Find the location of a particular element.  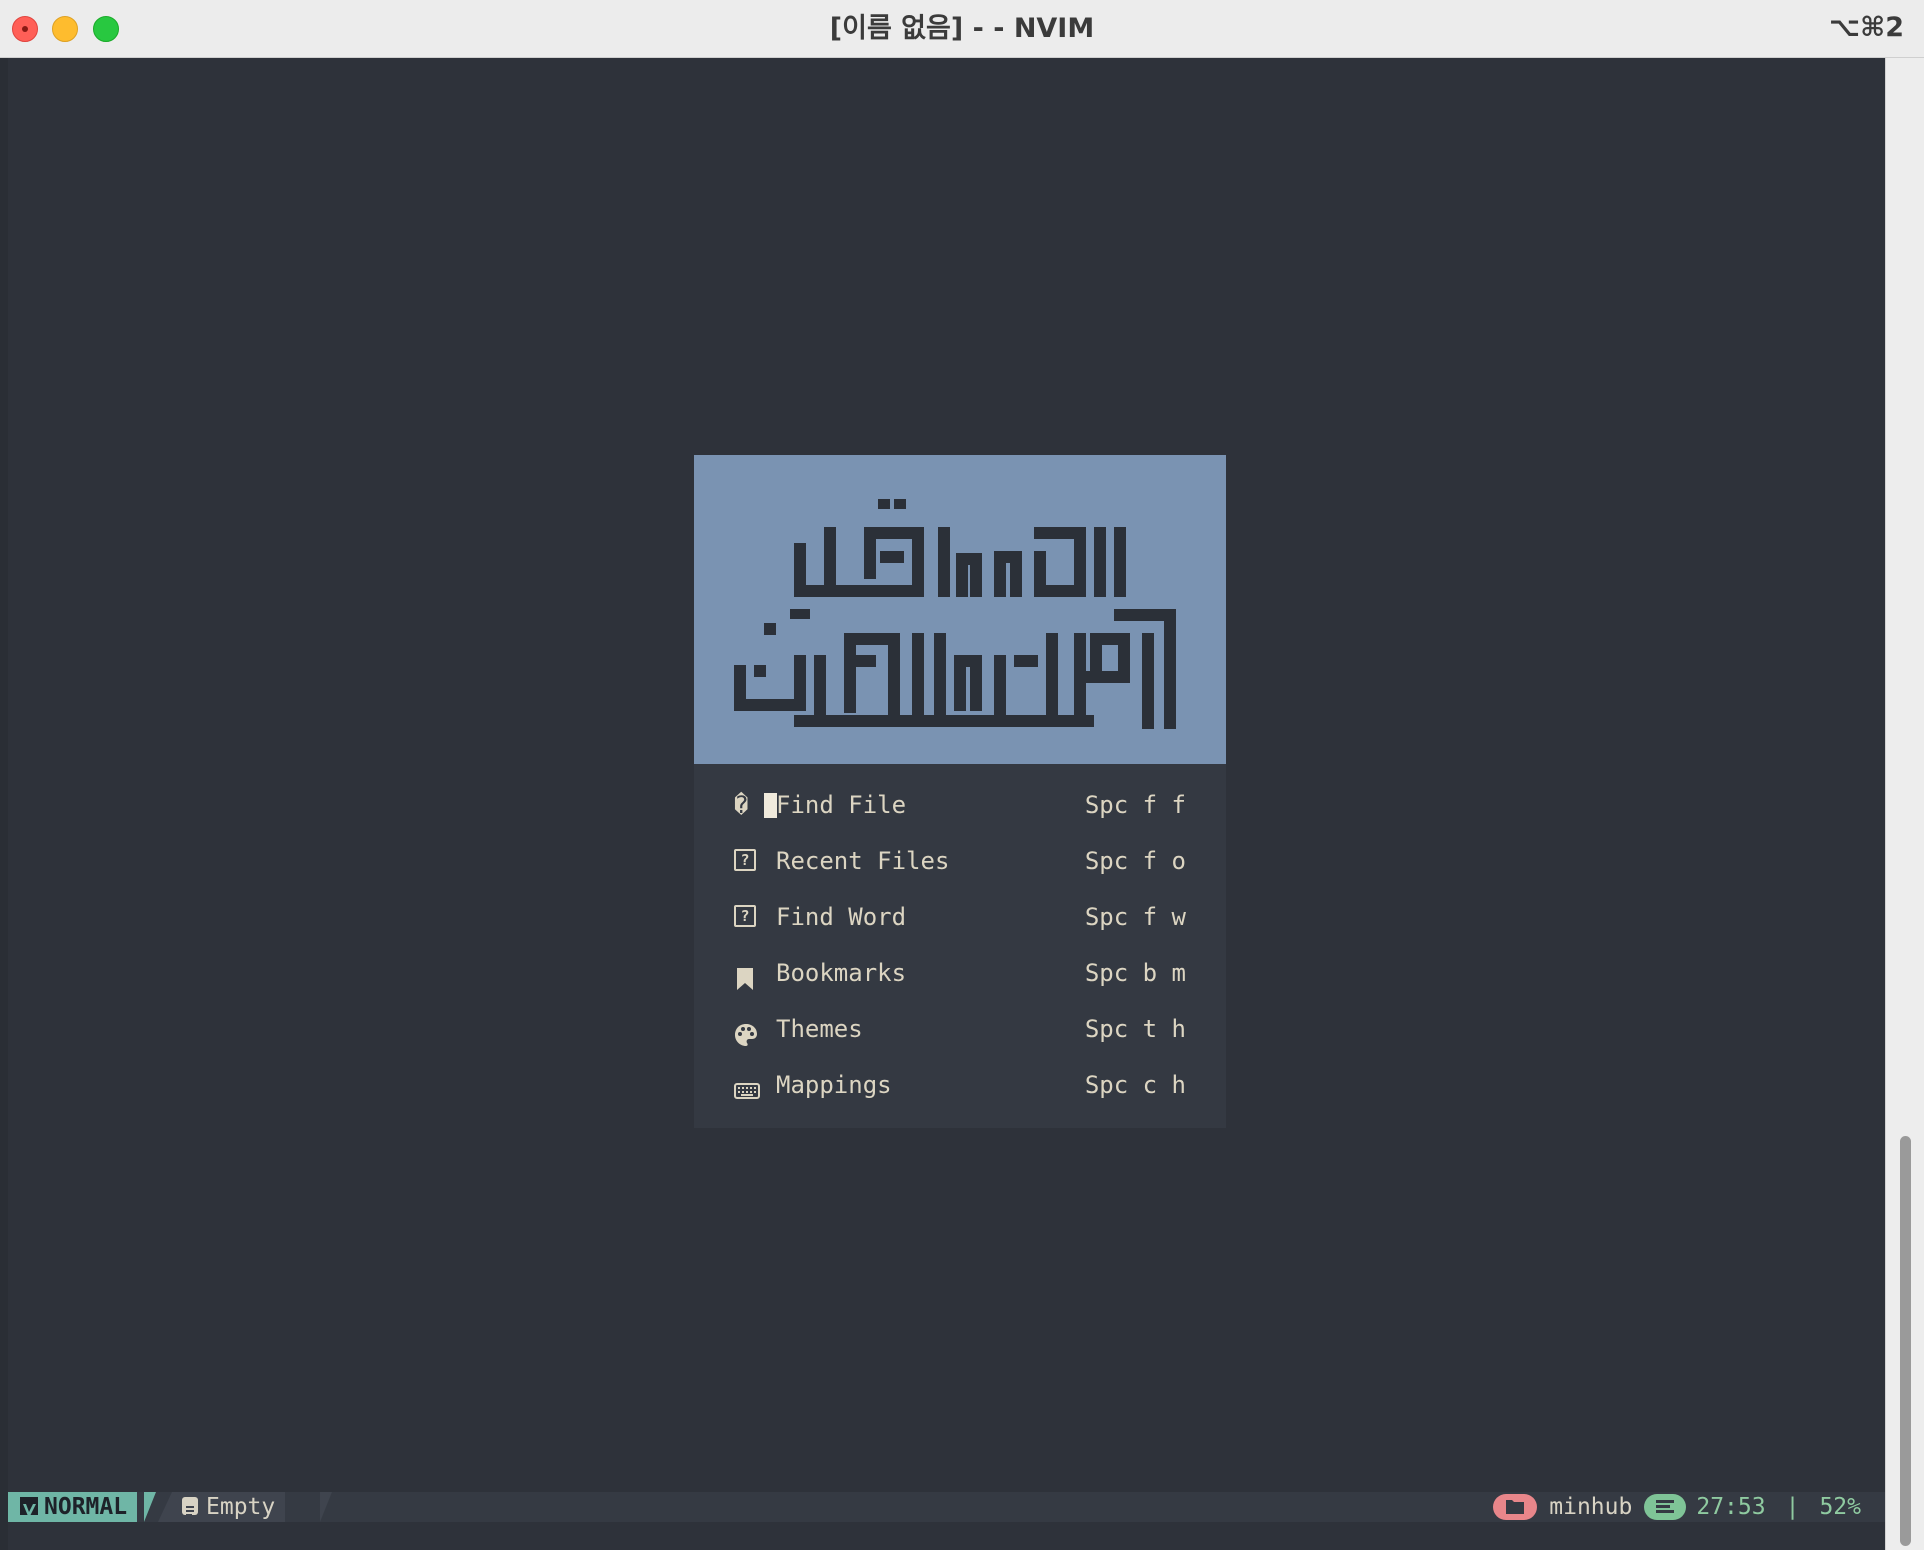

dashboard-banner is located at coordinates (960, 609).